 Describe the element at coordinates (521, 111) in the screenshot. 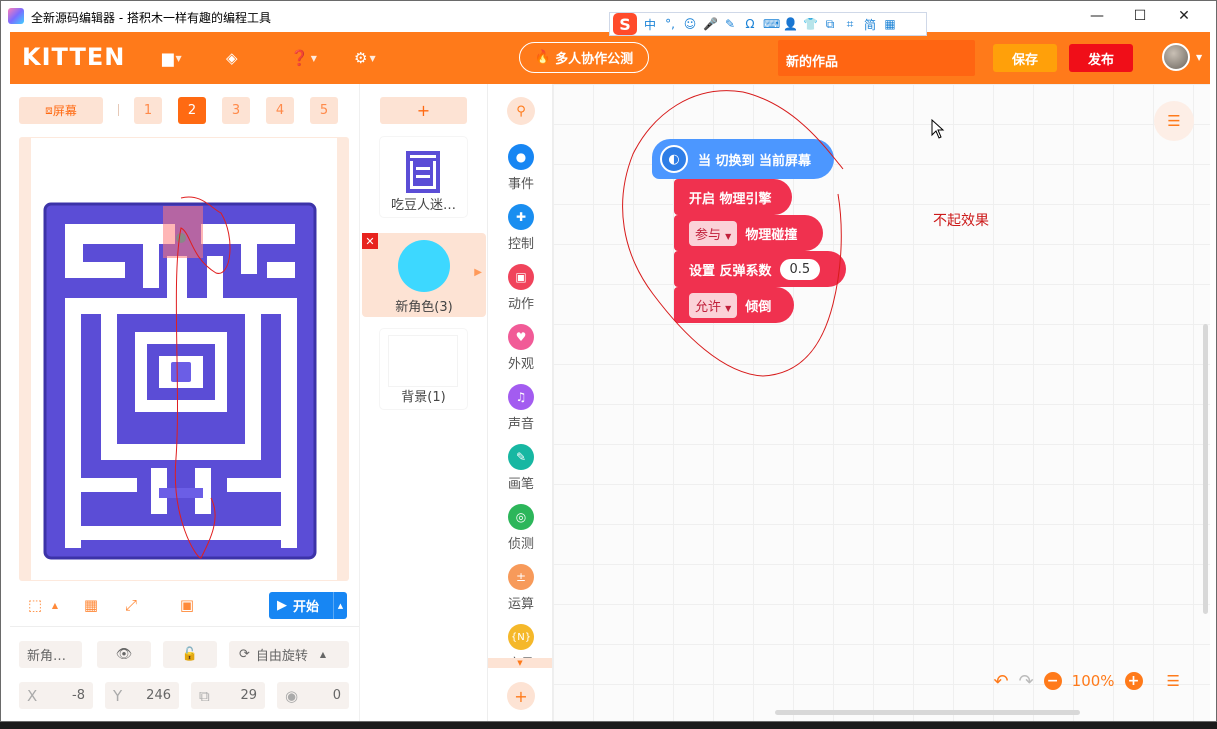

I see `search-icon: ⚲` at that location.